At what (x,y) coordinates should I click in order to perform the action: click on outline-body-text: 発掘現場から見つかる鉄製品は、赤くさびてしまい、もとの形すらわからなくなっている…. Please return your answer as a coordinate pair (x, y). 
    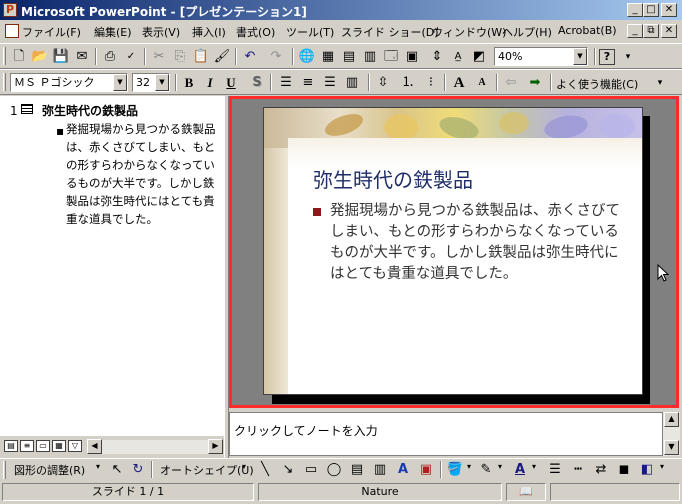
    Looking at the image, I should click on (145, 174).